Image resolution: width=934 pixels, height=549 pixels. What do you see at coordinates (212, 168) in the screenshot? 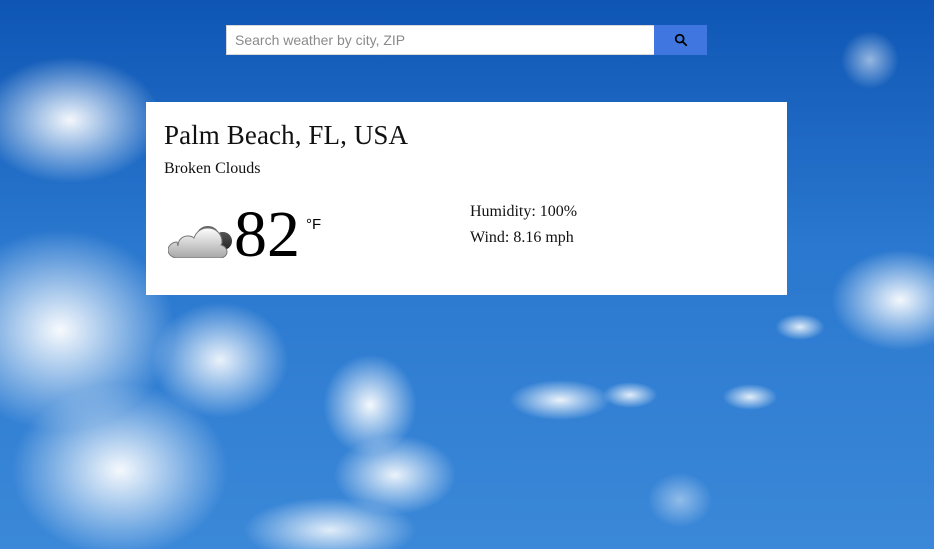
I see `weather-description: Broken Clouds` at bounding box center [212, 168].